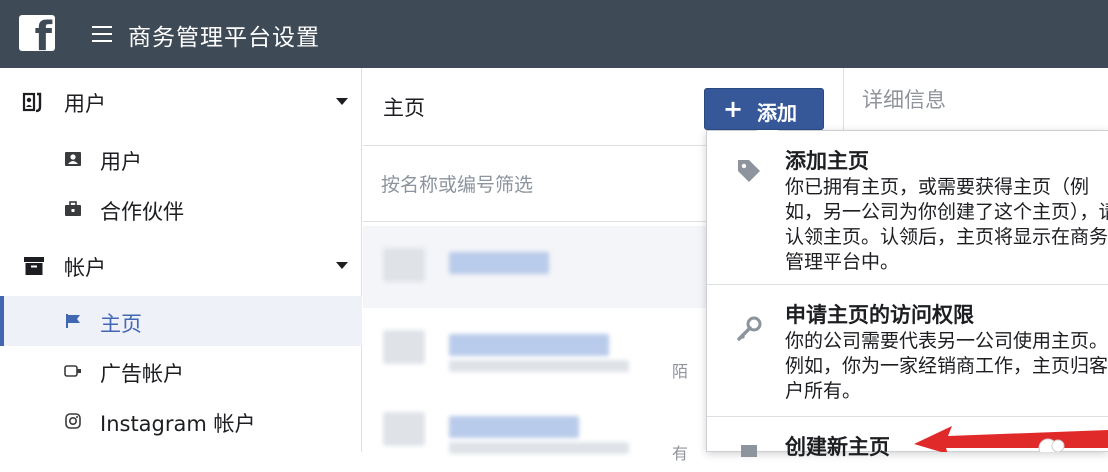 The image size is (1108, 472). What do you see at coordinates (777, 113) in the screenshot?
I see `add-button-label: 添加` at bounding box center [777, 113].